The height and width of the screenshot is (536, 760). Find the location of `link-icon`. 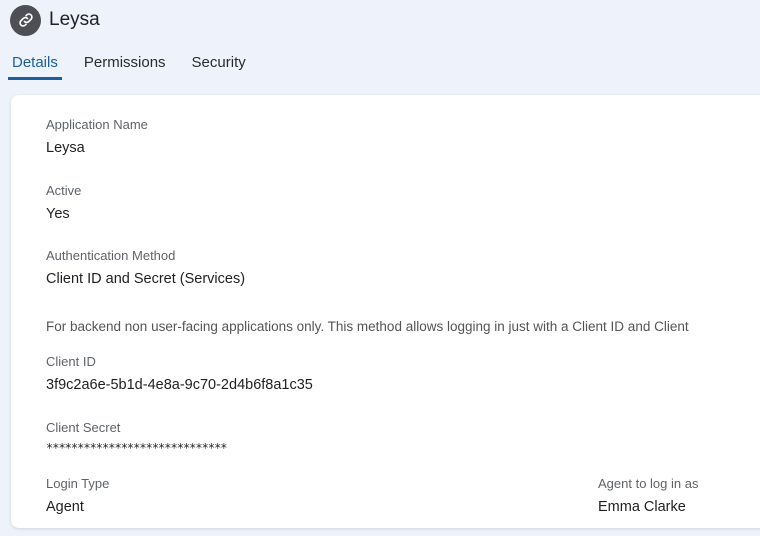

link-icon is located at coordinates (25, 20).